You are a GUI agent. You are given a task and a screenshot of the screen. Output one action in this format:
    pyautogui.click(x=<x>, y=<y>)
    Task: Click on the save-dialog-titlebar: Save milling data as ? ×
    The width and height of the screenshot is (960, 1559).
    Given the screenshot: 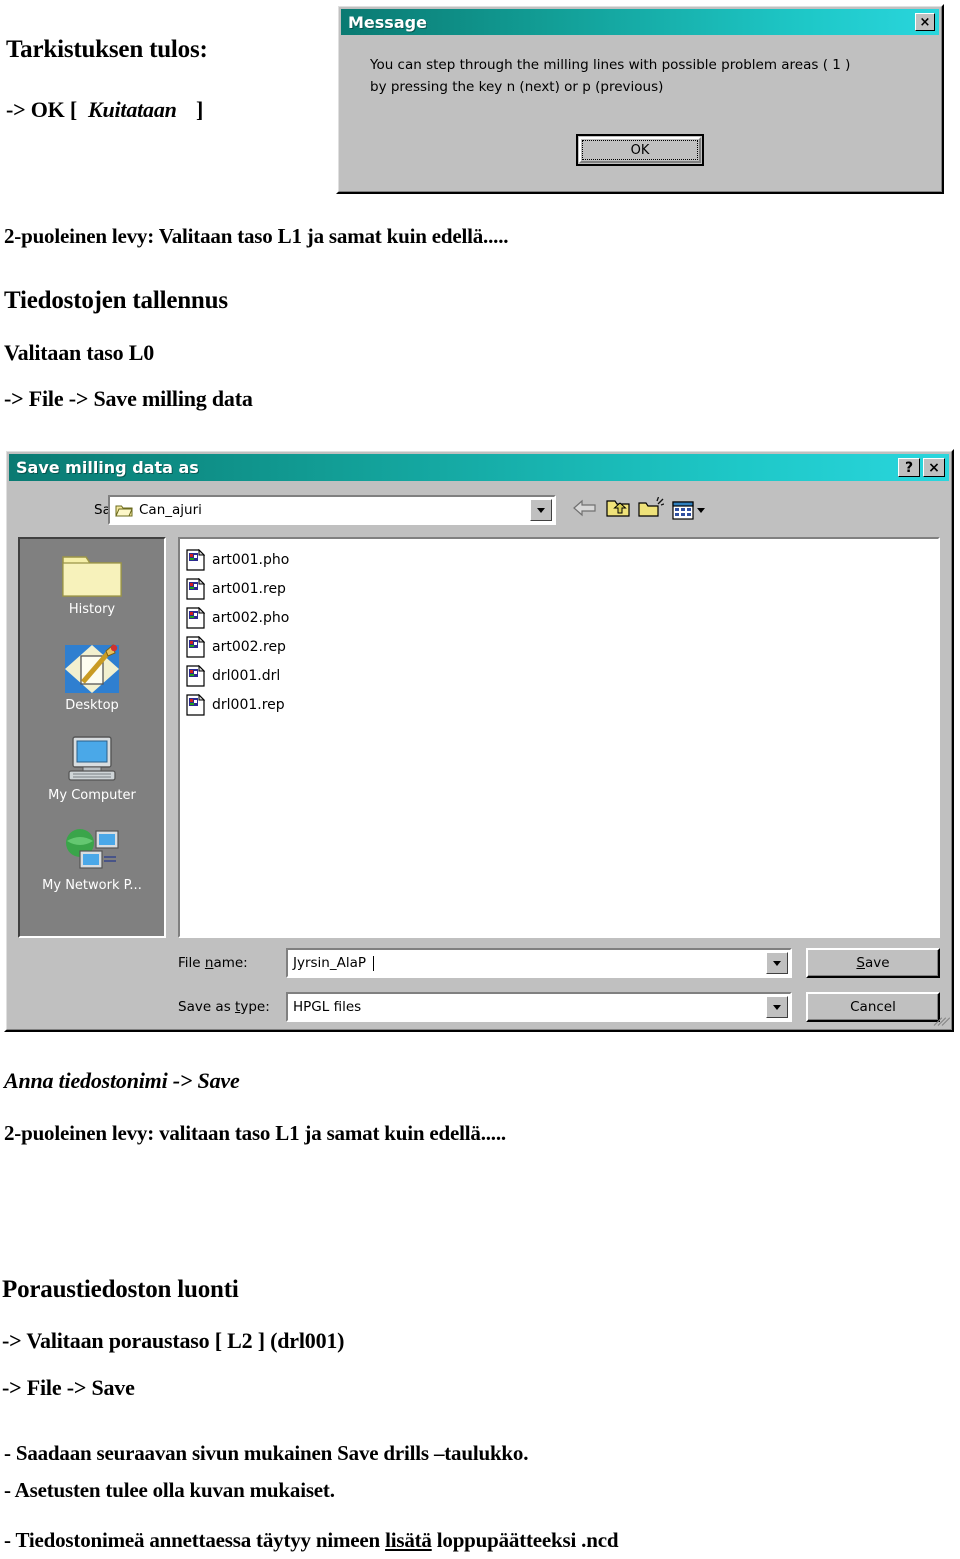 What is the action you would take?
    pyautogui.click(x=479, y=467)
    